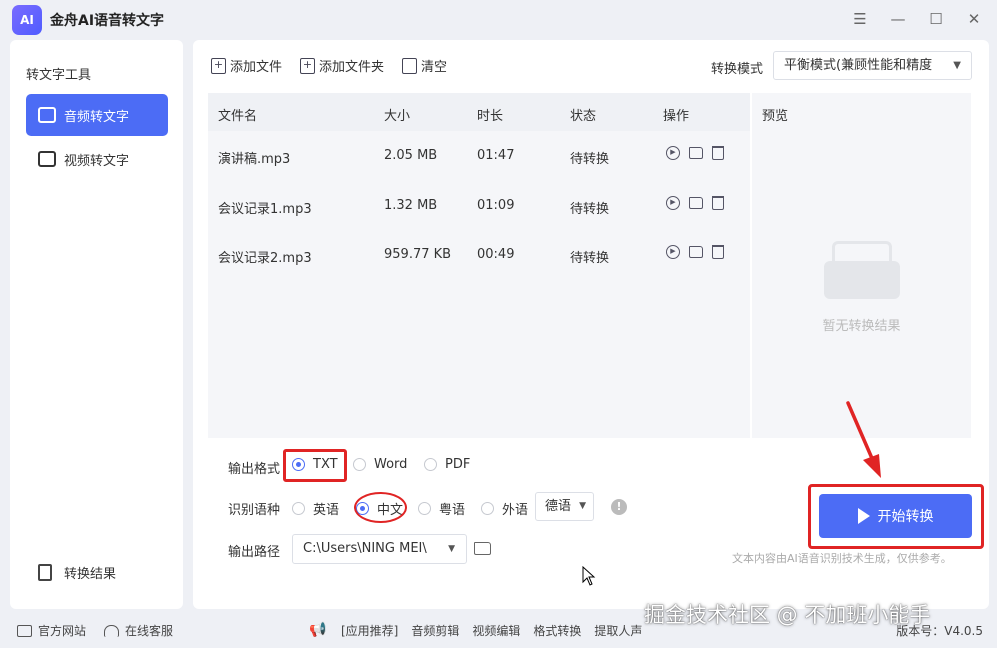 This screenshot has width=997, height=648. Describe the element at coordinates (589, 576) in the screenshot. I see `mouse-cursor-icon` at that location.